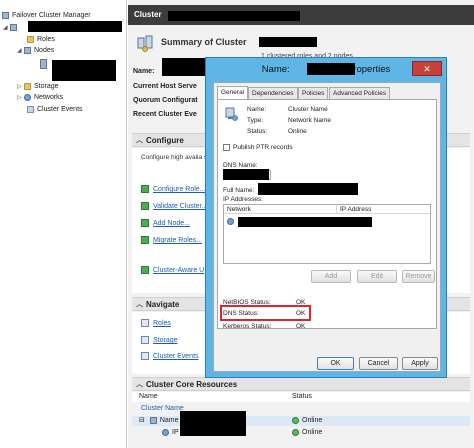 The image size is (474, 448). I want to click on link-nav-roles: Roles, so click(156, 324).